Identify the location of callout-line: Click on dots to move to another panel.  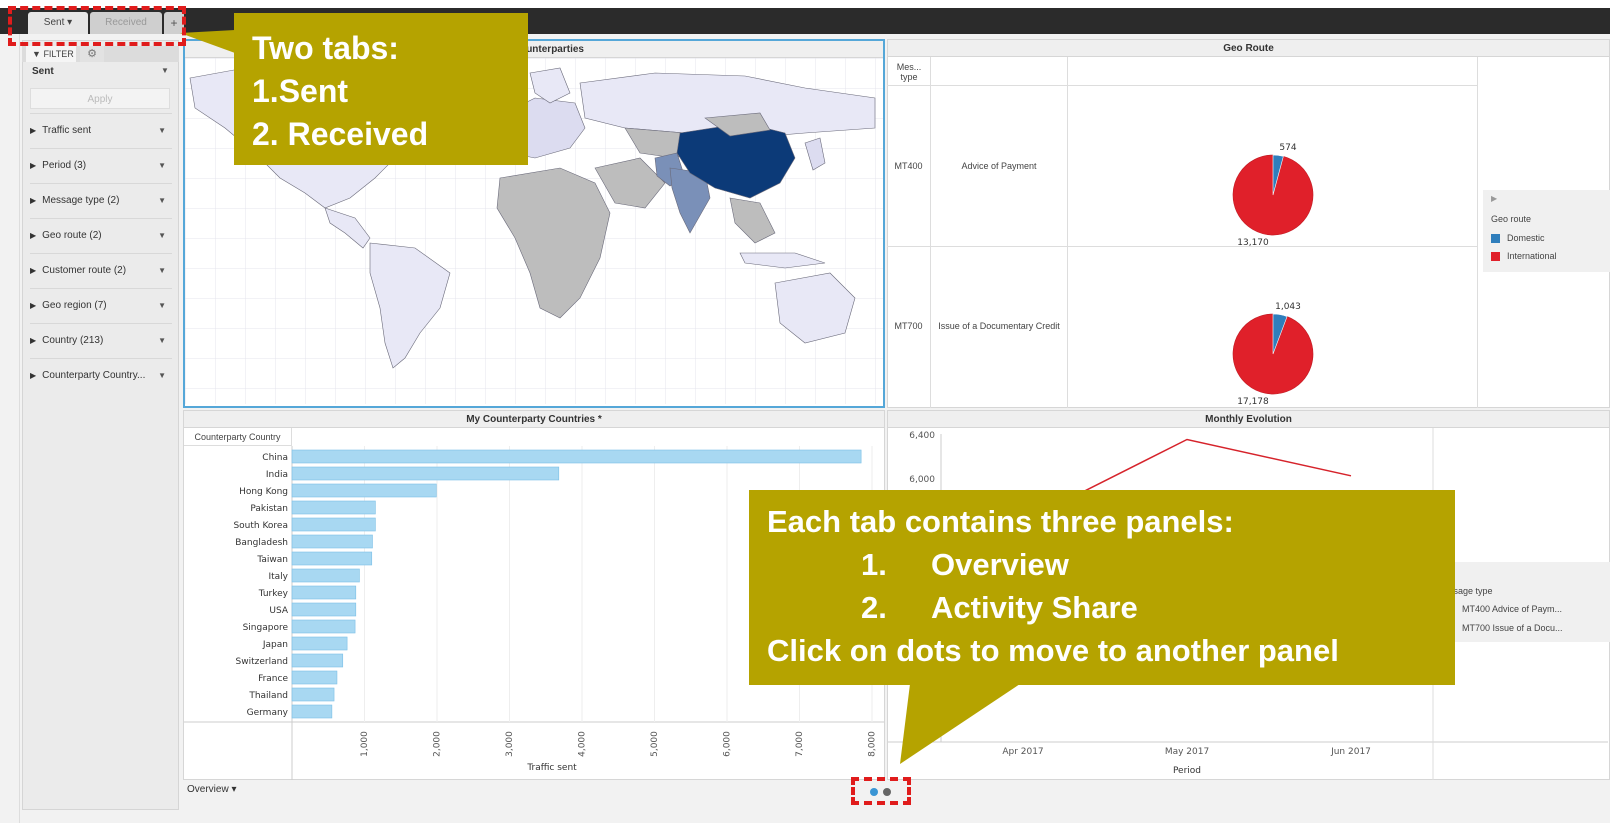
(1053, 650).